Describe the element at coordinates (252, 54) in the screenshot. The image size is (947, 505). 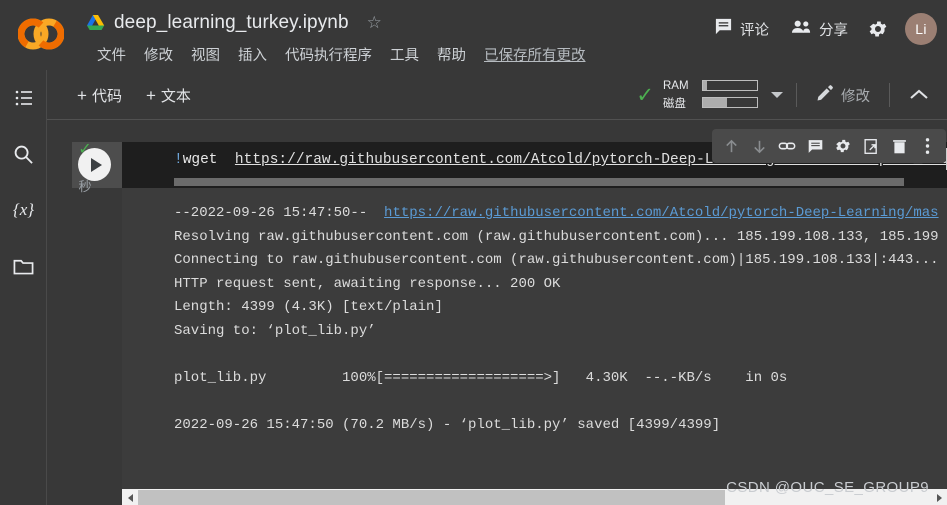
I see `menu-item-insert: 插入` at that location.